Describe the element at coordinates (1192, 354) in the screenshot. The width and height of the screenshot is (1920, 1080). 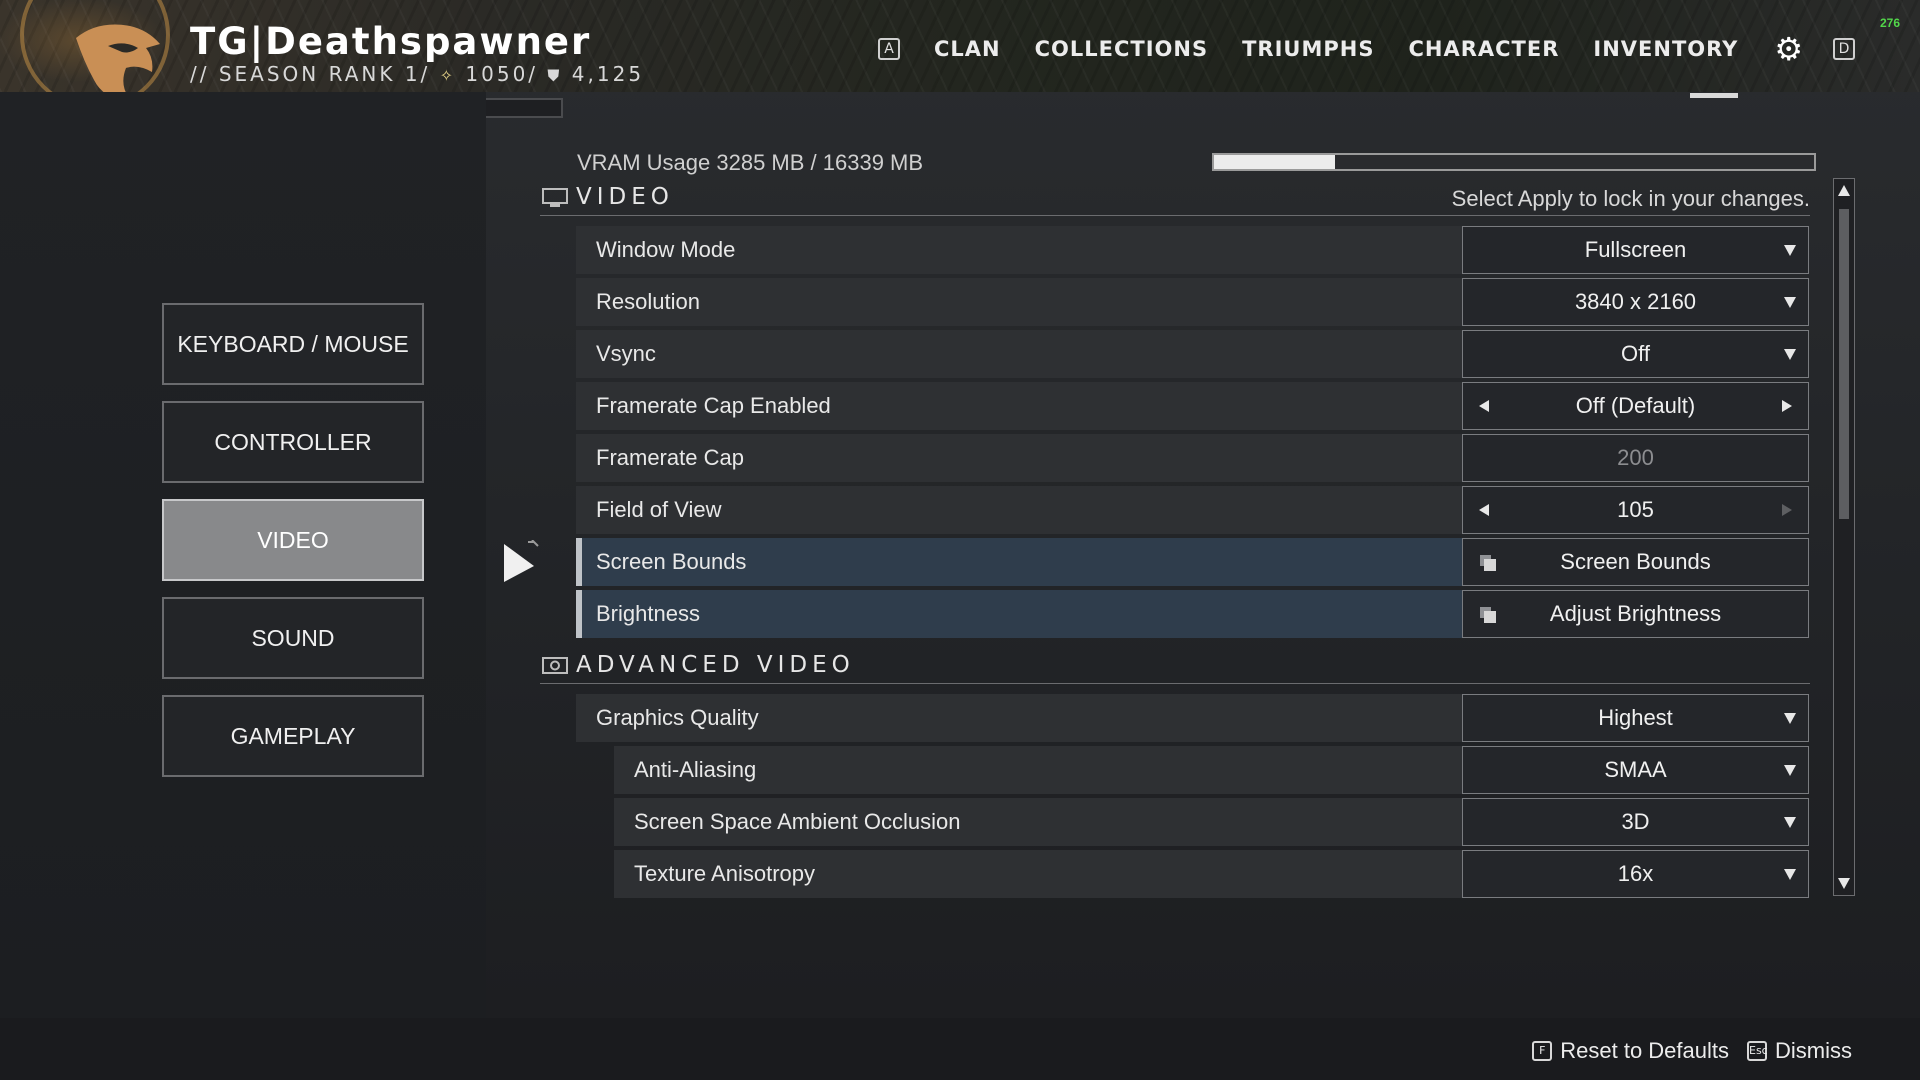
I see `setting-row-vsync: Vsync Off` at that location.